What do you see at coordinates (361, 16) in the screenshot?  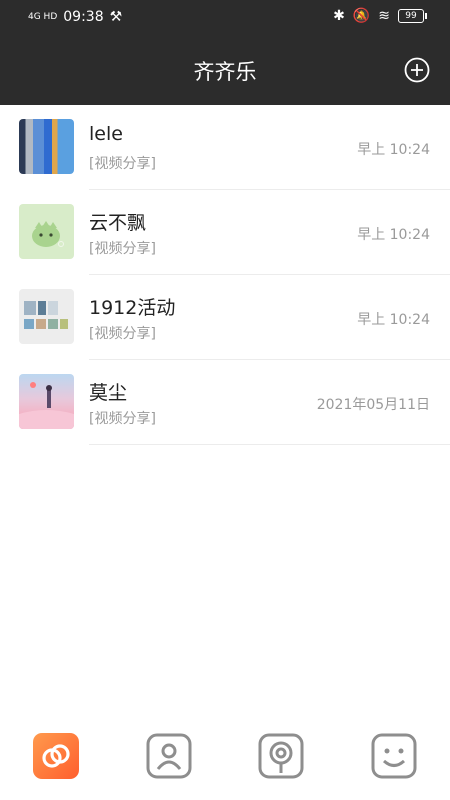 I see `mute-icon: 🔕` at bounding box center [361, 16].